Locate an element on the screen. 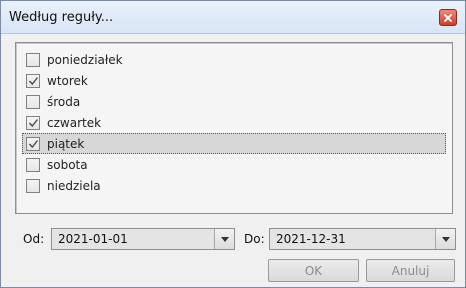 The width and height of the screenshot is (466, 288). checkbox-sobota is located at coordinates (33, 164).